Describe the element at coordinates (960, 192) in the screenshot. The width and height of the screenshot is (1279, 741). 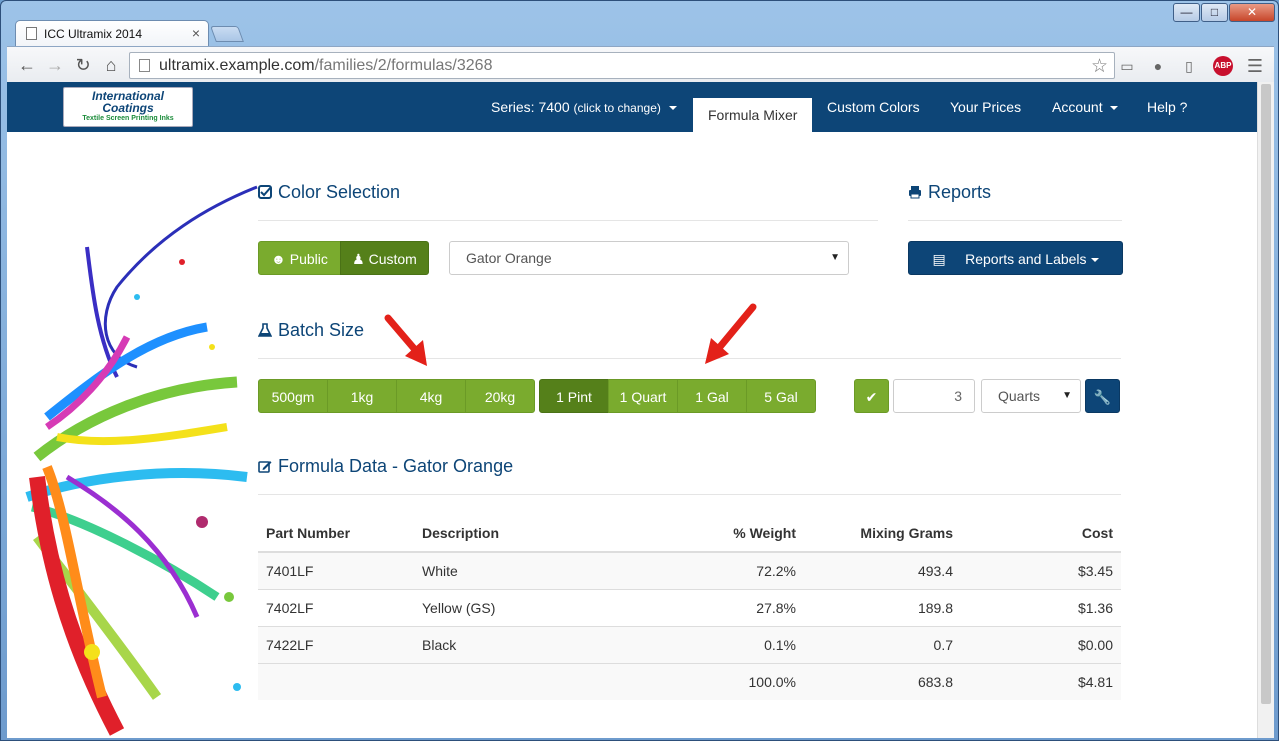
I see `reports-title: Reports` at that location.